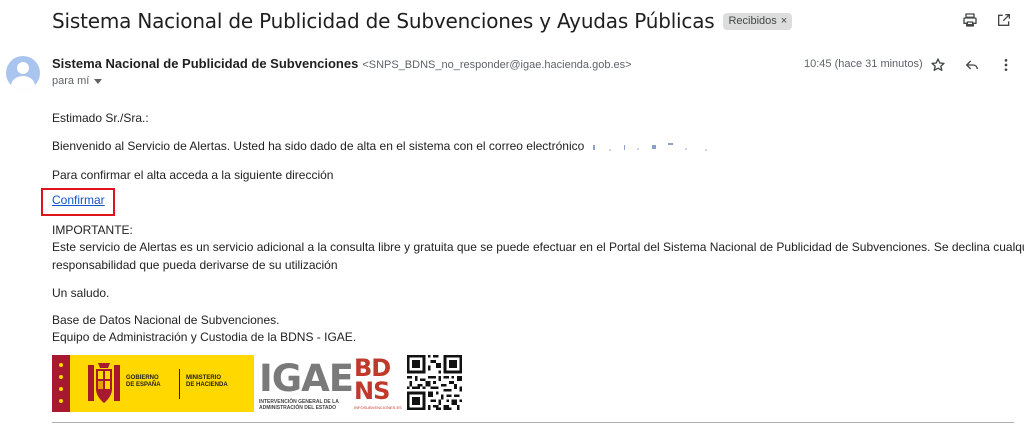  Describe the element at coordinates (100, 118) in the screenshot. I see `greeting-text: Estimado Sr./Sra.:` at that location.